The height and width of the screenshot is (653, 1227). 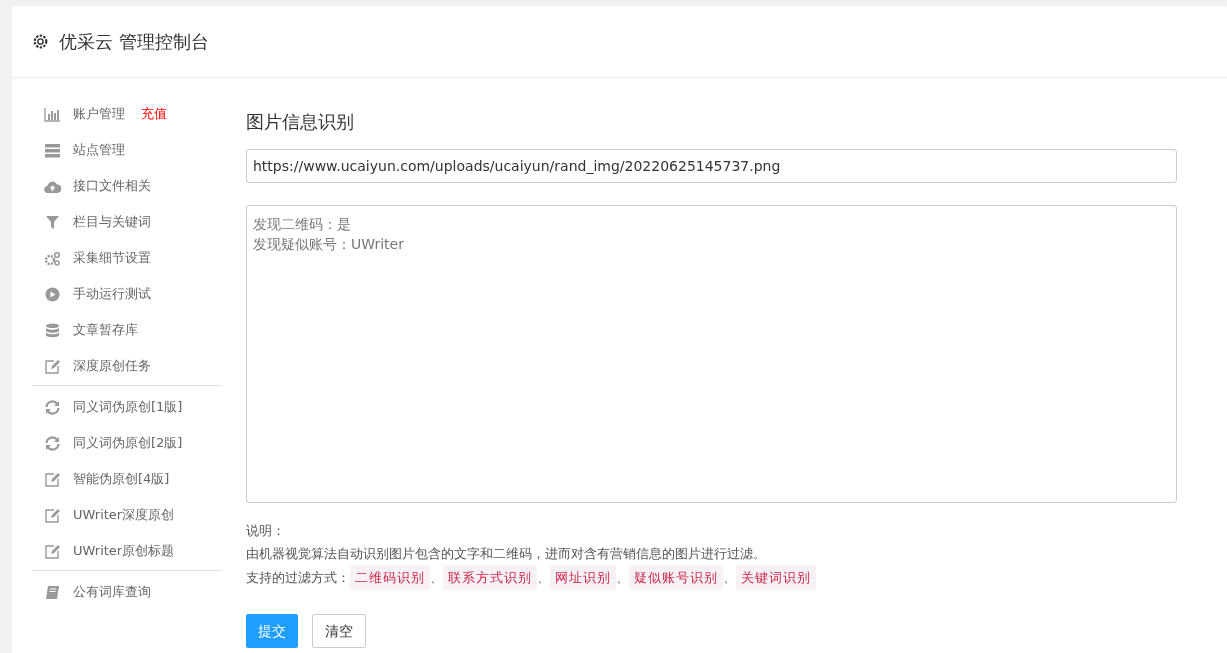 What do you see at coordinates (127, 294) in the screenshot?
I see `sidebar-item: 手动运行测试` at bounding box center [127, 294].